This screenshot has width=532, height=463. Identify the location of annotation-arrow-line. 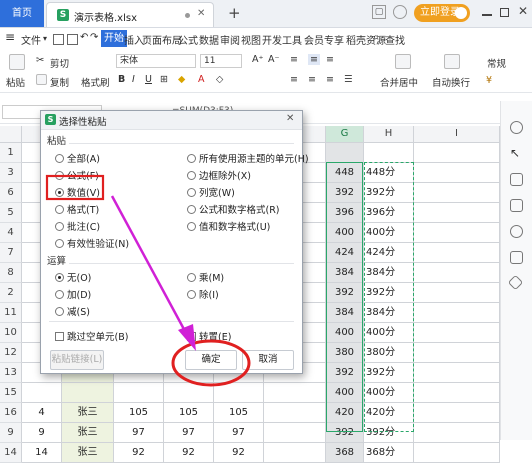
(149, 264).